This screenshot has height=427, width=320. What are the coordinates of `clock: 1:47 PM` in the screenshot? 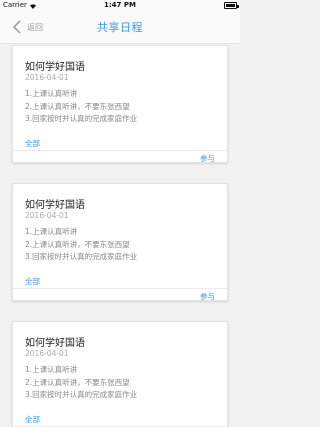 It's located at (120, 5).